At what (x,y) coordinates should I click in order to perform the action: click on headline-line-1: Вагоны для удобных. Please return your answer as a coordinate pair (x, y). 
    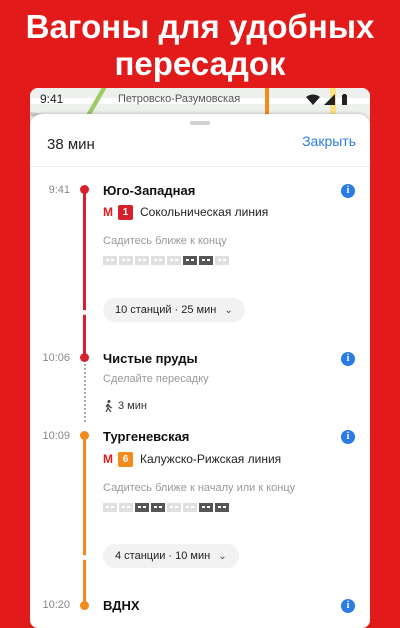
    Looking at the image, I should click on (200, 26).